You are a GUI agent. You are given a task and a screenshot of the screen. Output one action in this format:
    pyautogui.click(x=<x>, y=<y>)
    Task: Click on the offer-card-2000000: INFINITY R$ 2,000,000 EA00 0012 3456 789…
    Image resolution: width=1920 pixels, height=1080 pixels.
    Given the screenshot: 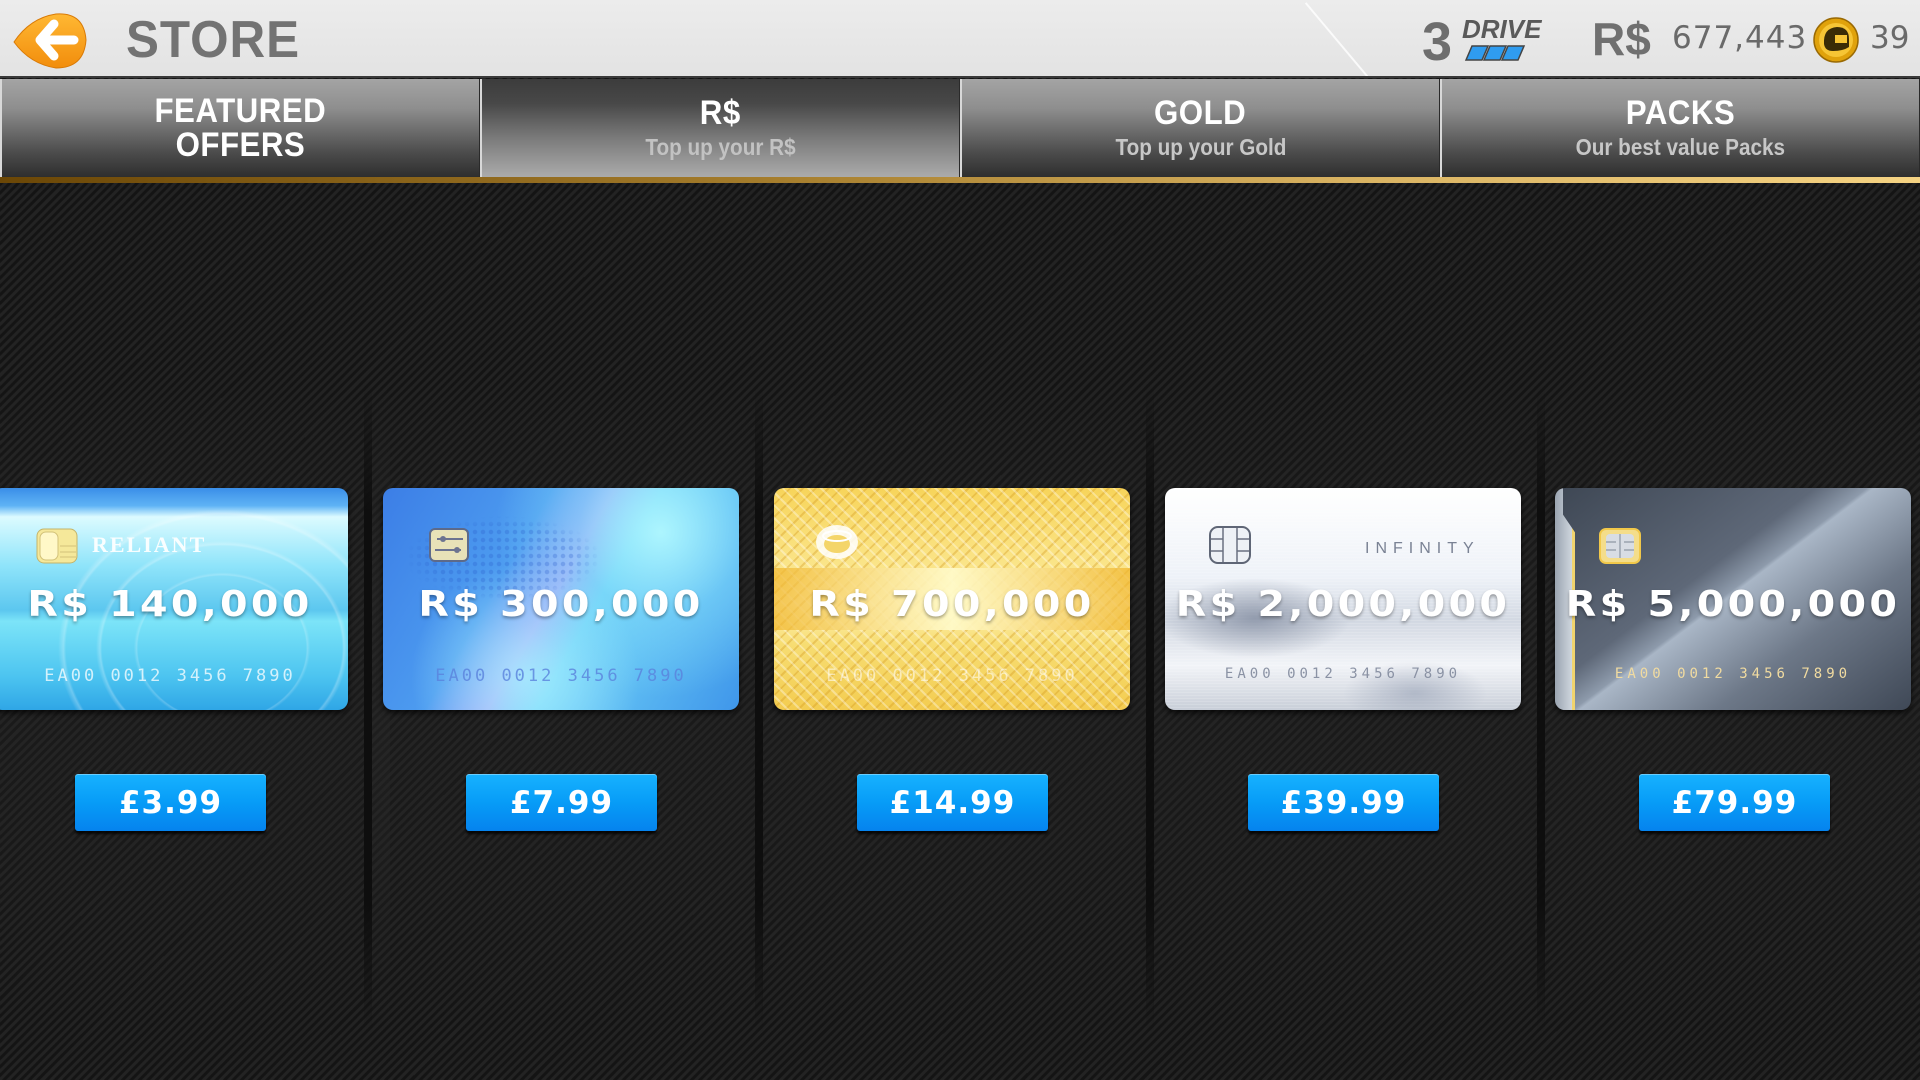 What is the action you would take?
    pyautogui.click(x=1343, y=599)
    